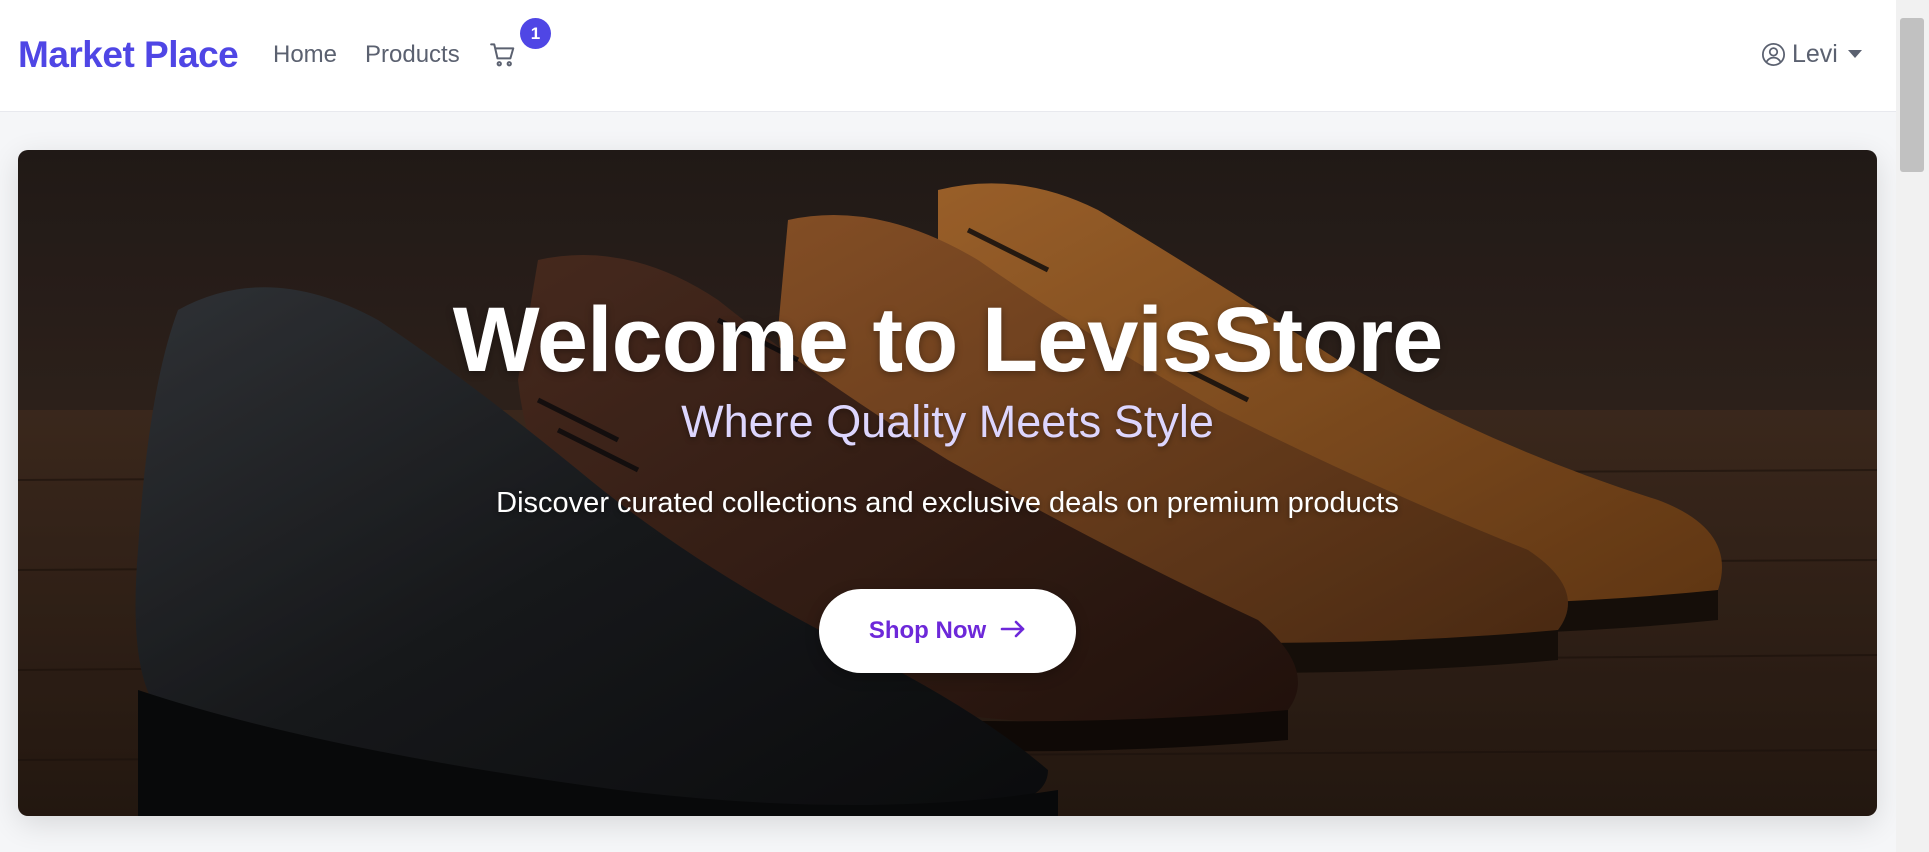  What do you see at coordinates (1854, 54) in the screenshot?
I see `caret-down-icon` at bounding box center [1854, 54].